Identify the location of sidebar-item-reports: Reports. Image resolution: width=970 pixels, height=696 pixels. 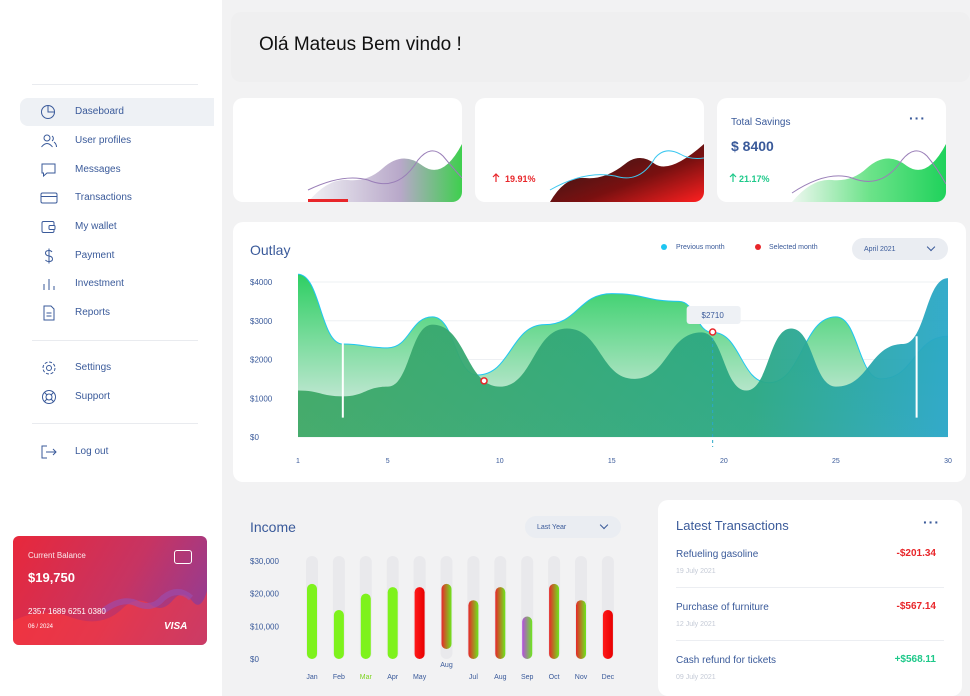
(117, 313).